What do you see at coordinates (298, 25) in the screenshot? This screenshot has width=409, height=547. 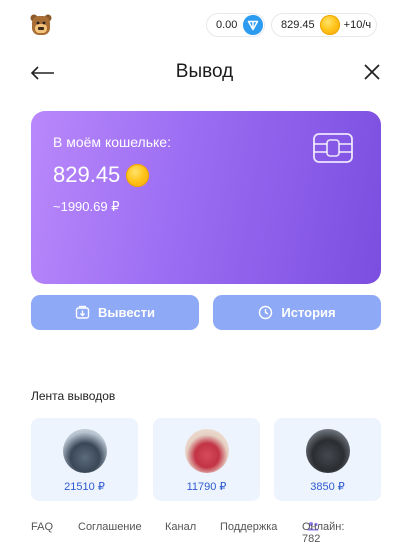 I see `coin-balance: 829.45` at bounding box center [298, 25].